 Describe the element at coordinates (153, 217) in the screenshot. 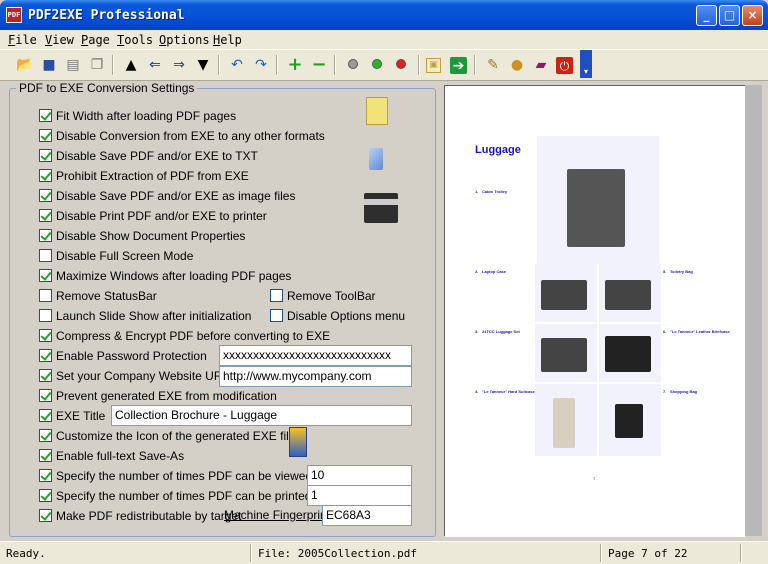

I see `option-disable-print: Disable Print PDF and/or EXE to printer` at that location.